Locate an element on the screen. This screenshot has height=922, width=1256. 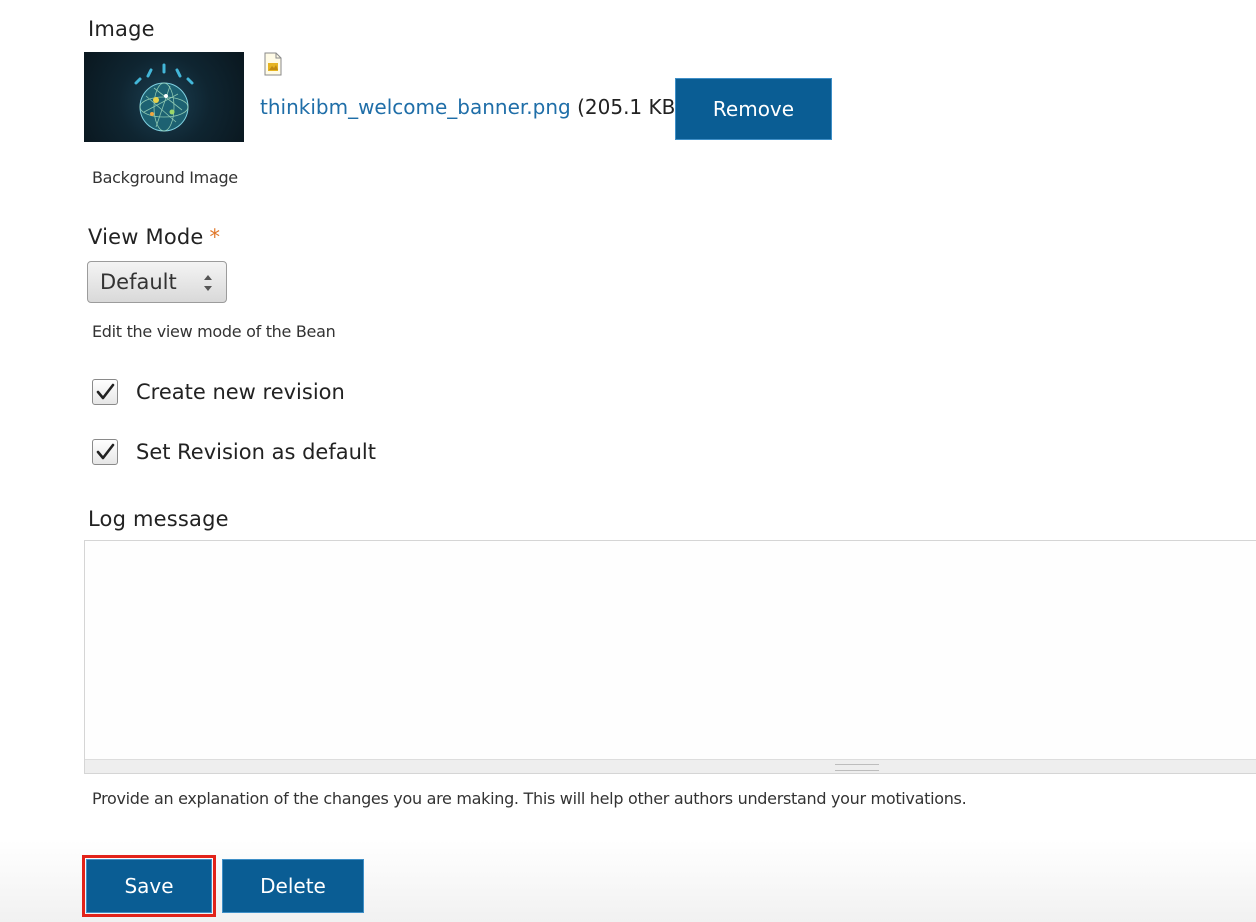
delete-button: Delete is located at coordinates (293, 886).